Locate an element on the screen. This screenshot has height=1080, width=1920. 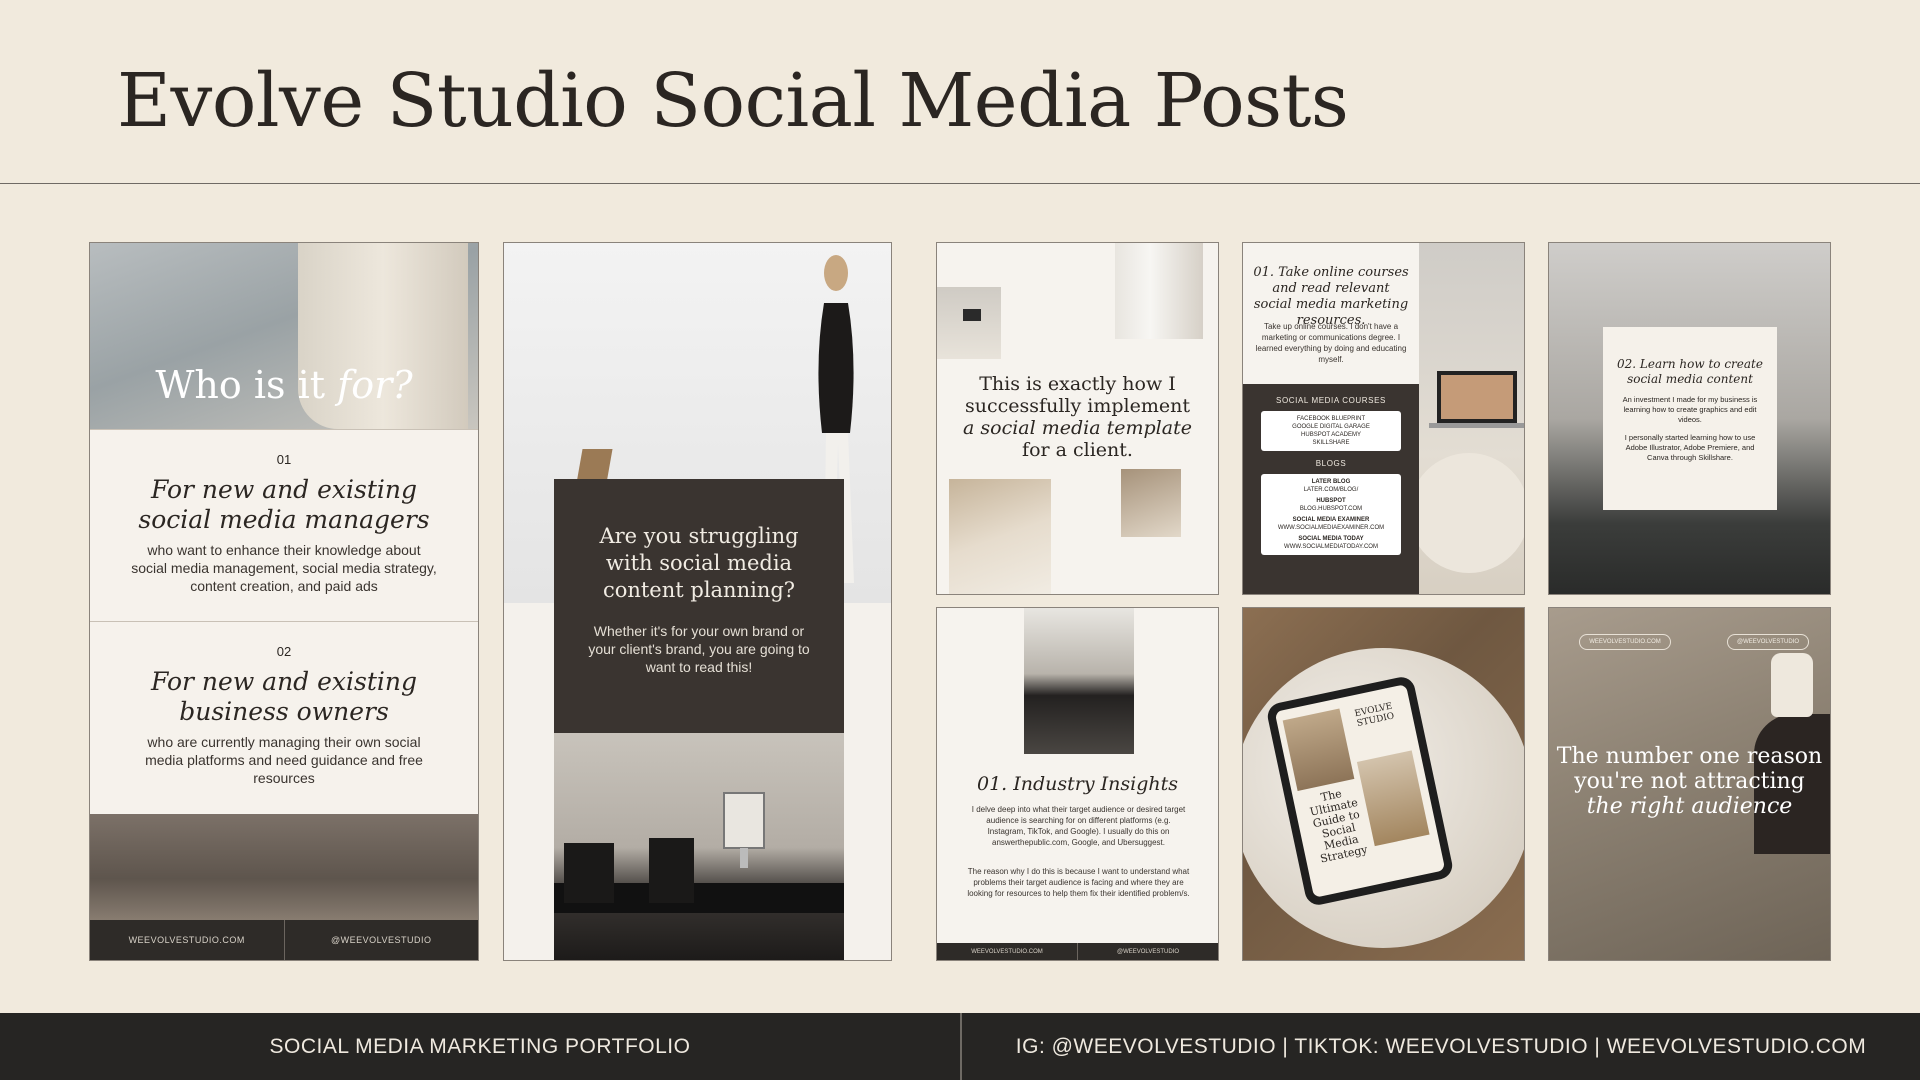
section-number: 01 is located at coordinates (284, 459).